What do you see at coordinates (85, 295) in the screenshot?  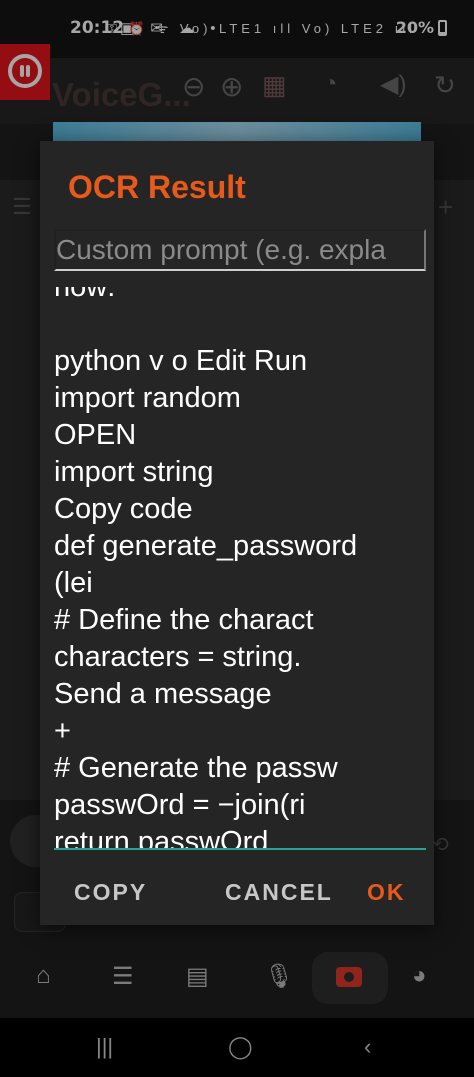 I see `ocr-line: now:` at bounding box center [85, 295].